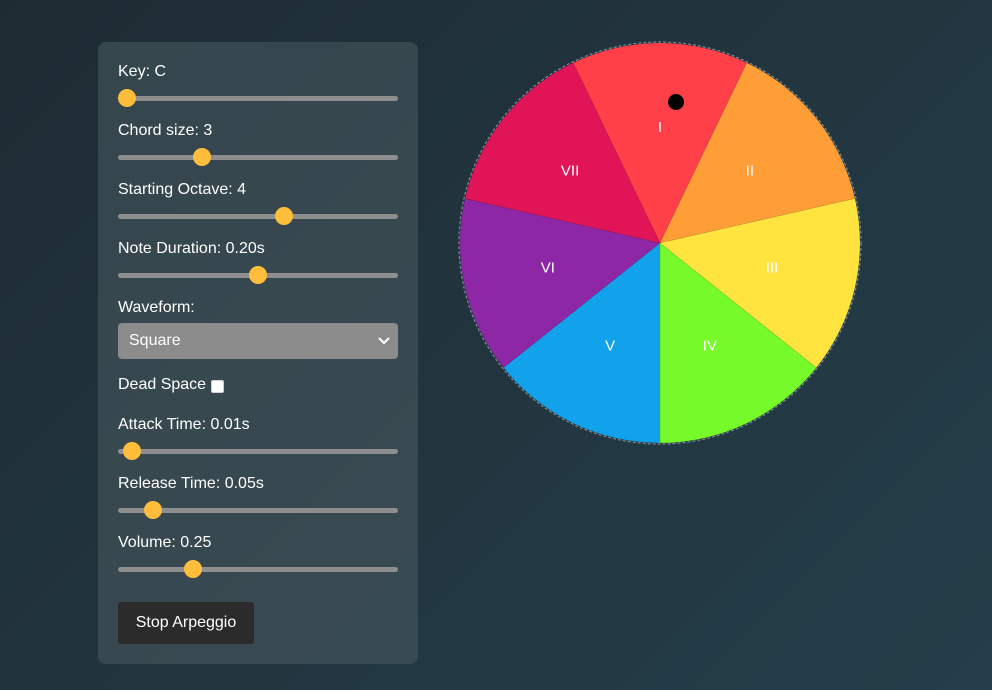  I want to click on attack-time-label: Attack Time: 0.01s, so click(184, 424).